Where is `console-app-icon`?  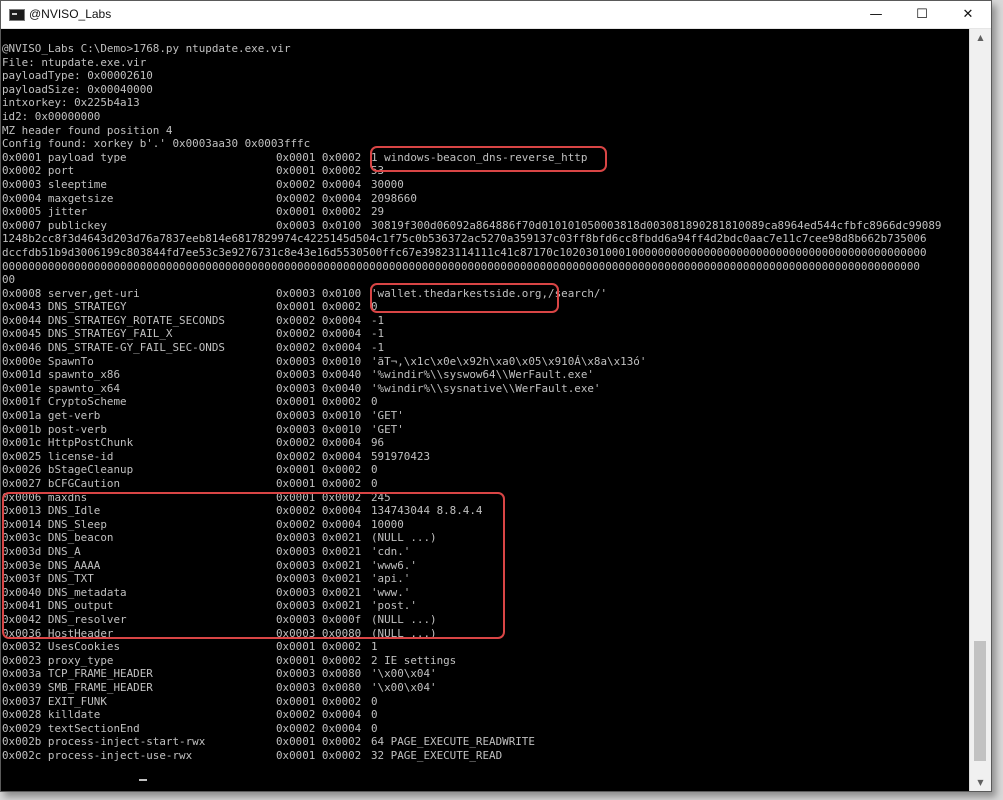 console-app-icon is located at coordinates (17, 15).